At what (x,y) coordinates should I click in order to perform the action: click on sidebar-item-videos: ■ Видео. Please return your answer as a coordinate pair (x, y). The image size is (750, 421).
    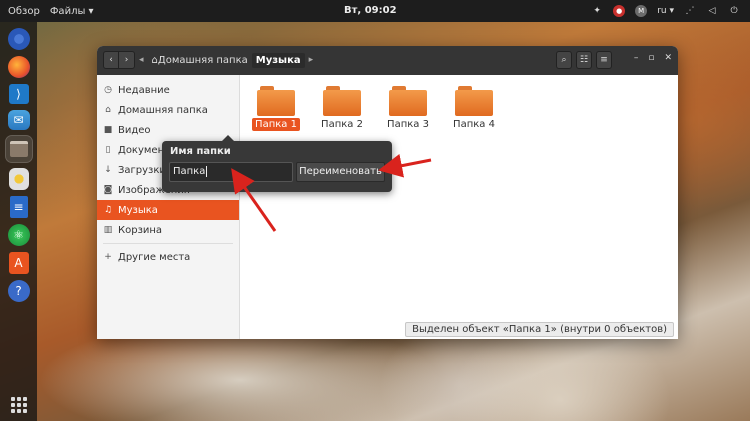
    Looking at the image, I should click on (168, 130).